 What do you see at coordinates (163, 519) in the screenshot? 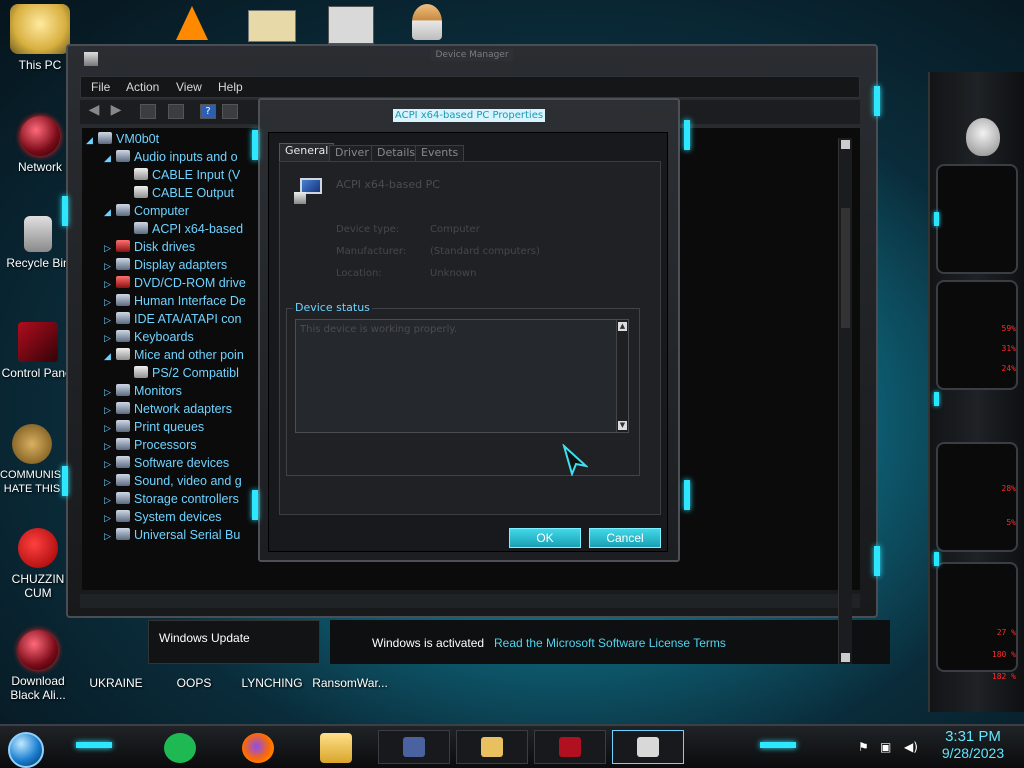
I see `tree-item: ▷ System devices` at bounding box center [163, 519].